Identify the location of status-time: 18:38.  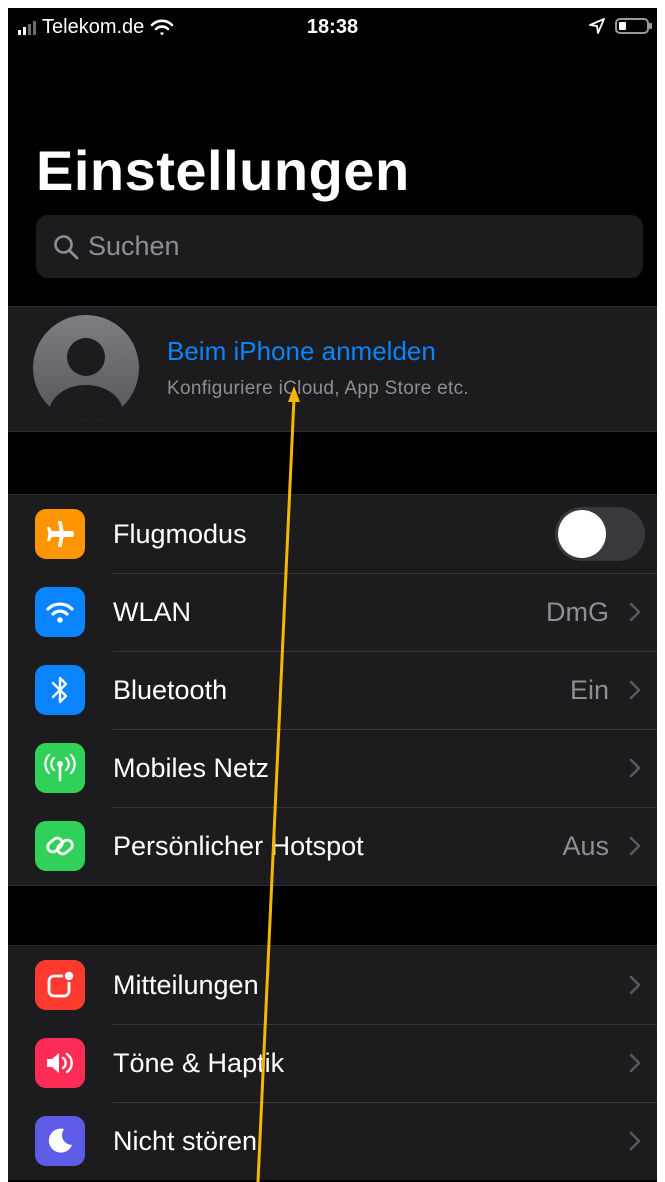
(332, 27).